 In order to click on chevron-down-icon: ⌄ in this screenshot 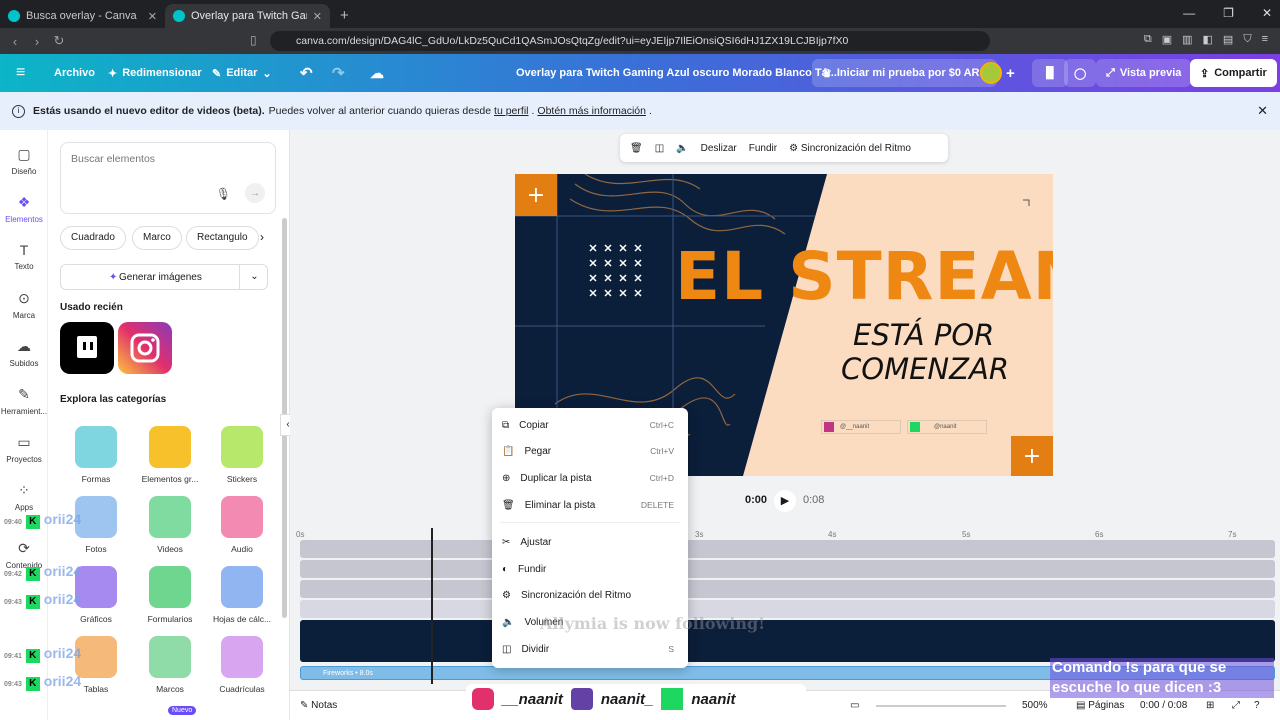, I will do `click(254, 277)`.